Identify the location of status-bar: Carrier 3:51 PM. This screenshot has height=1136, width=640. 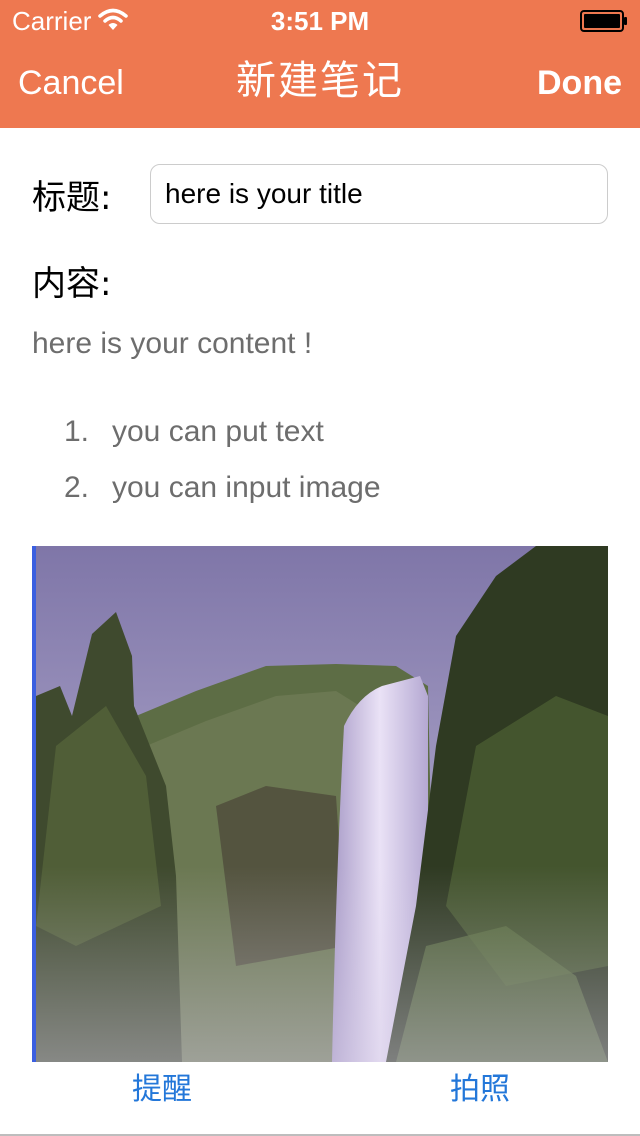
(320, 20).